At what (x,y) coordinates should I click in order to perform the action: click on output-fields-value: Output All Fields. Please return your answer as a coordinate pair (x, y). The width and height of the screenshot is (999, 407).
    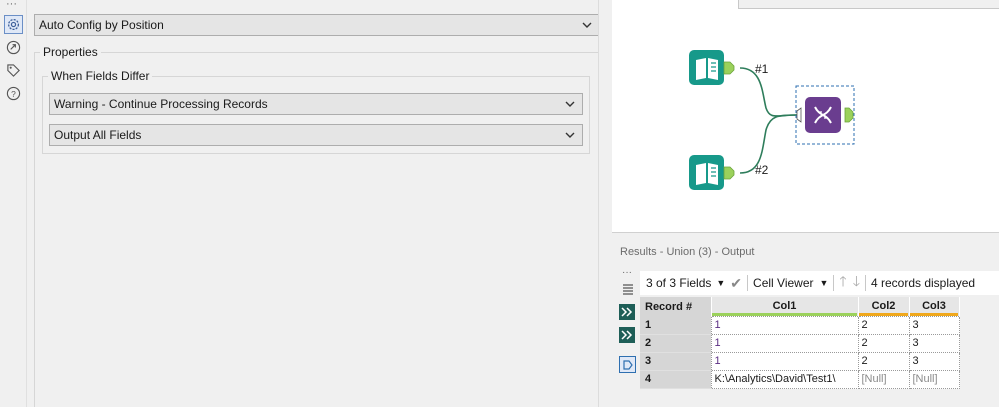
    Looking at the image, I should click on (98, 135).